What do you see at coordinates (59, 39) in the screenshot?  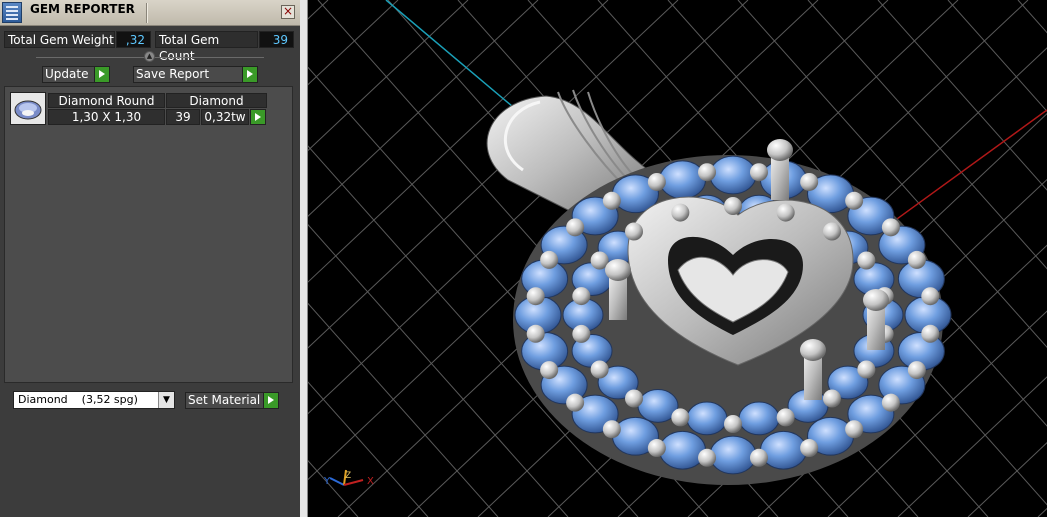 I see `total-gem-weight-label: Total Gem Weight` at bounding box center [59, 39].